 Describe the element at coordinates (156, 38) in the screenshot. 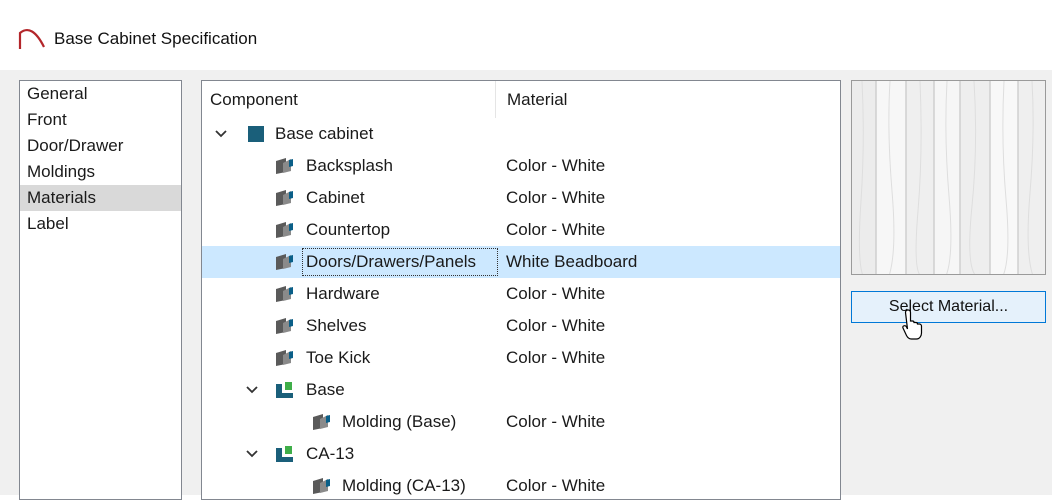

I see `dialog-title: Base Cabinet Specification` at that location.